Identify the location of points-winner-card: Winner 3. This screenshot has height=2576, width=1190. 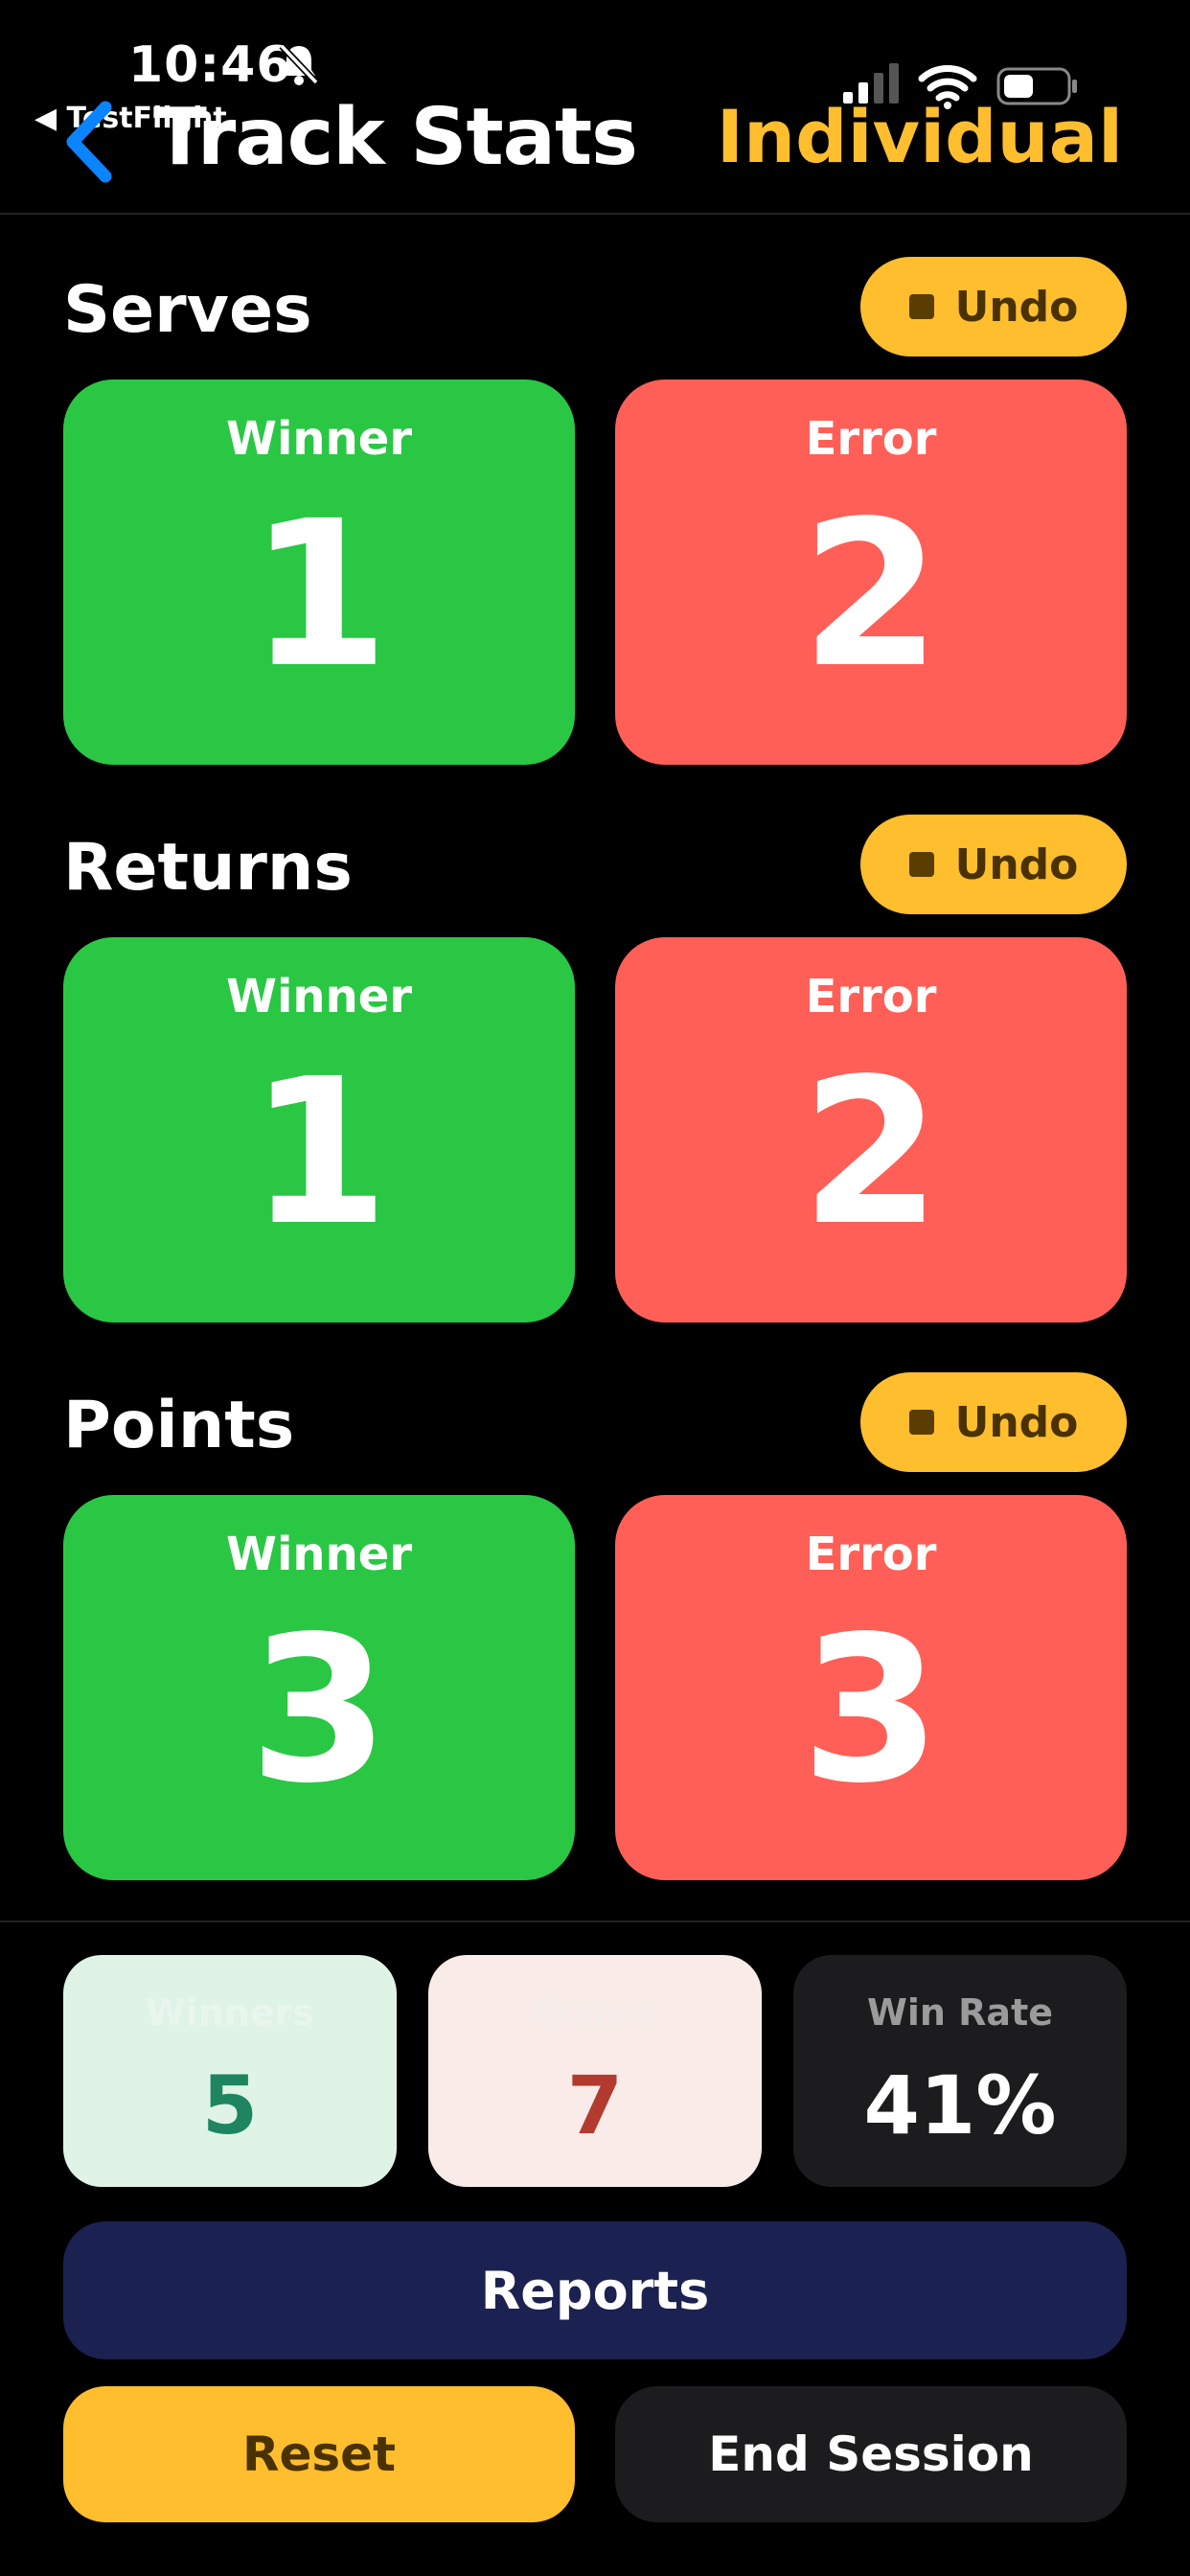
(319, 1687).